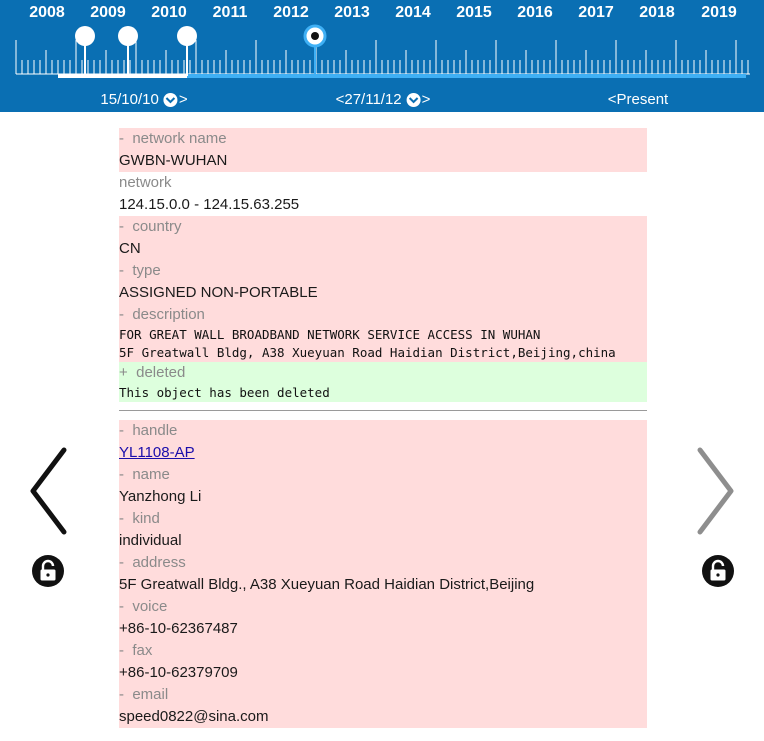 The width and height of the screenshot is (764, 741). Describe the element at coordinates (383, 607) in the screenshot. I see `field-label: - voice` at that location.